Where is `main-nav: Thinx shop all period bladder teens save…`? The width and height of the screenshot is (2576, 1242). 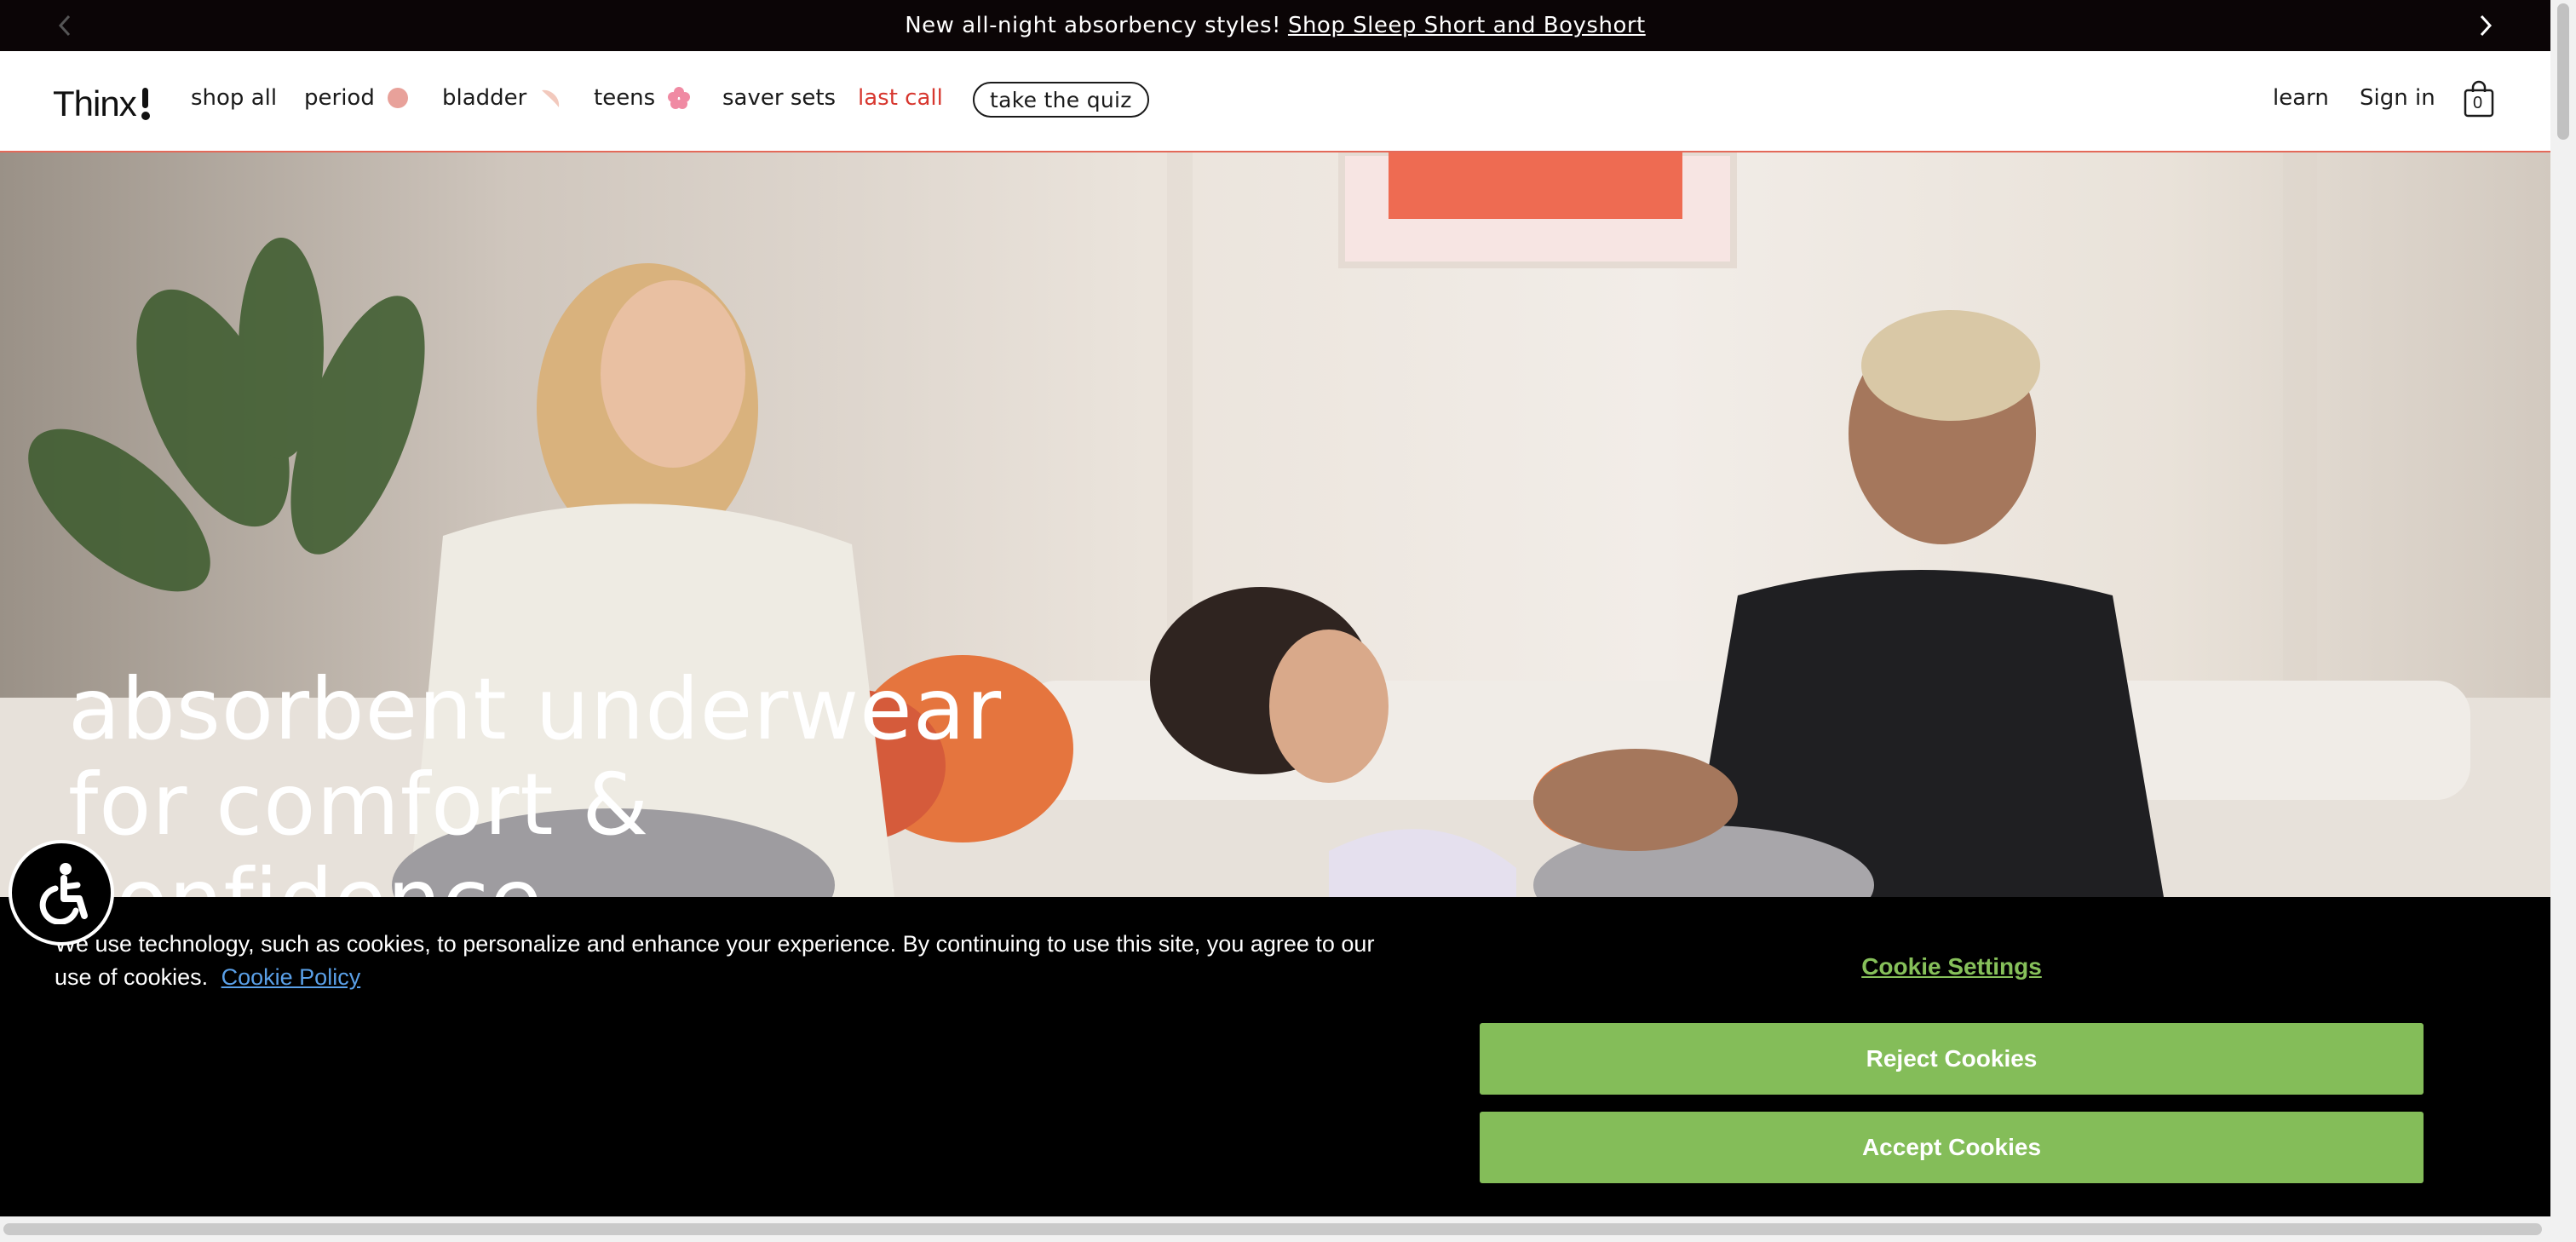
main-nav: Thinx shop all period bladder teens save… is located at coordinates (1275, 101).